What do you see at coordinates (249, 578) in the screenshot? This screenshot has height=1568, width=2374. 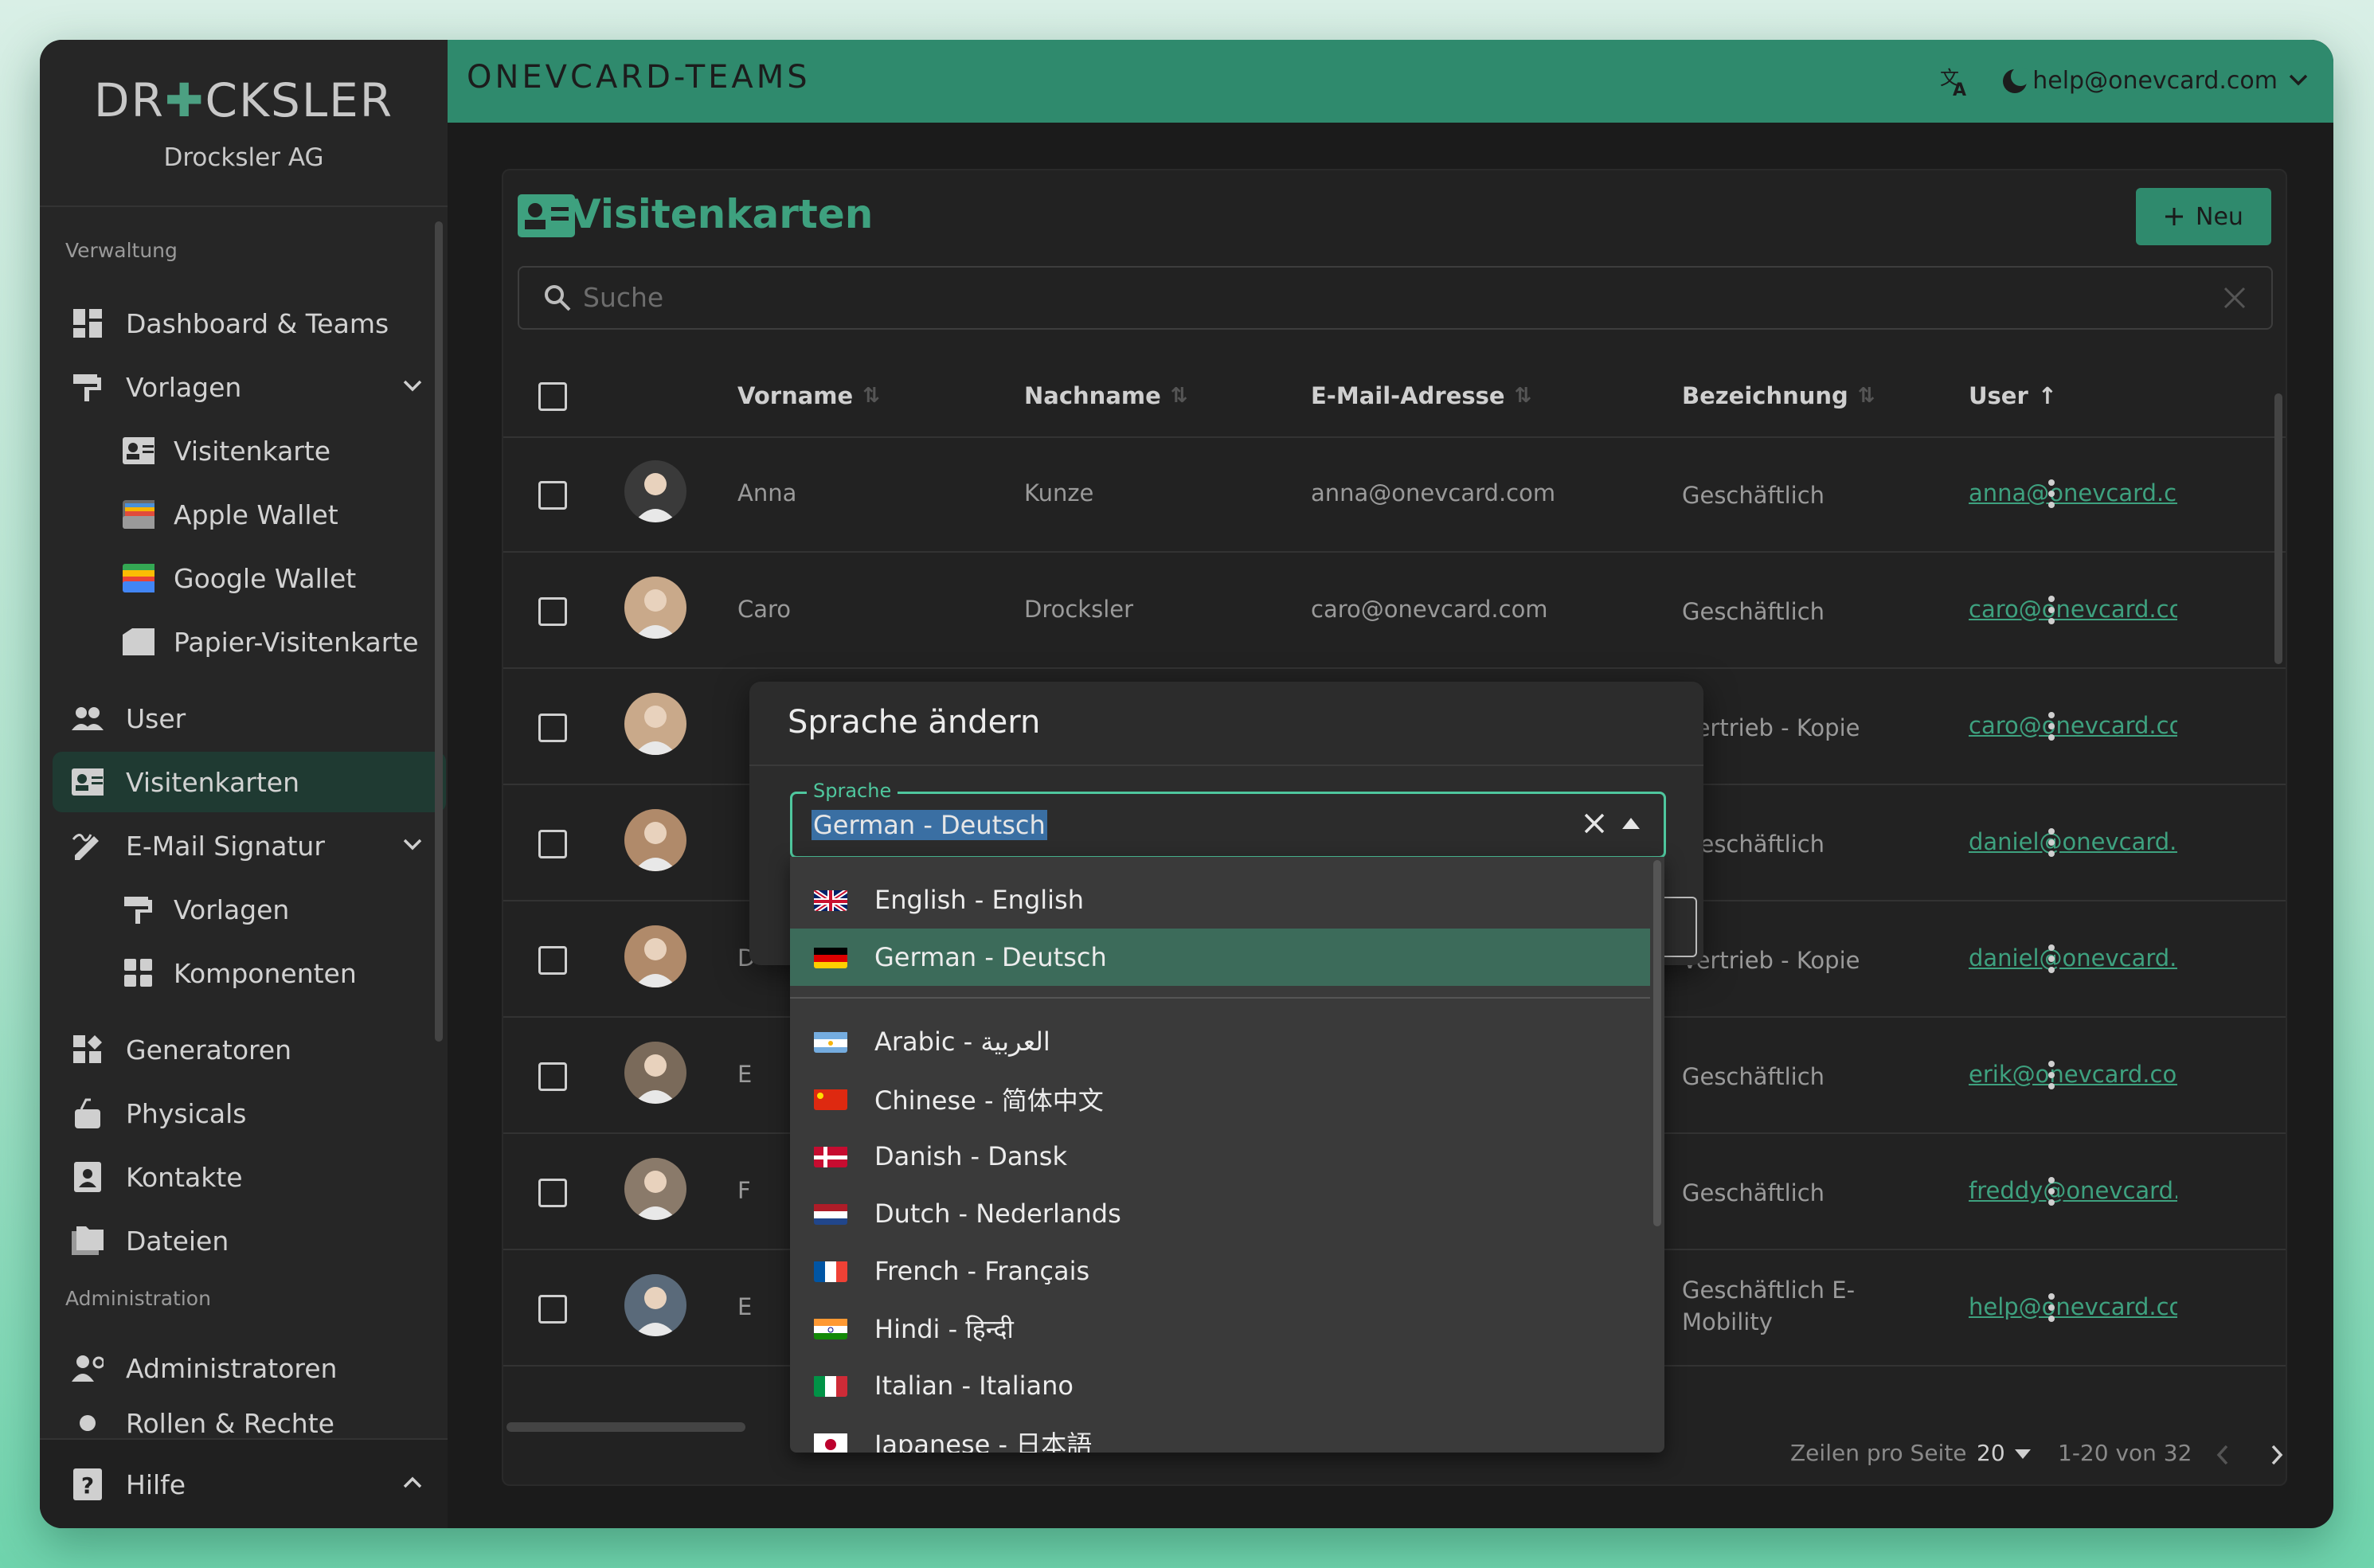 I see `nav-google-wallet: Google Wallet` at bounding box center [249, 578].